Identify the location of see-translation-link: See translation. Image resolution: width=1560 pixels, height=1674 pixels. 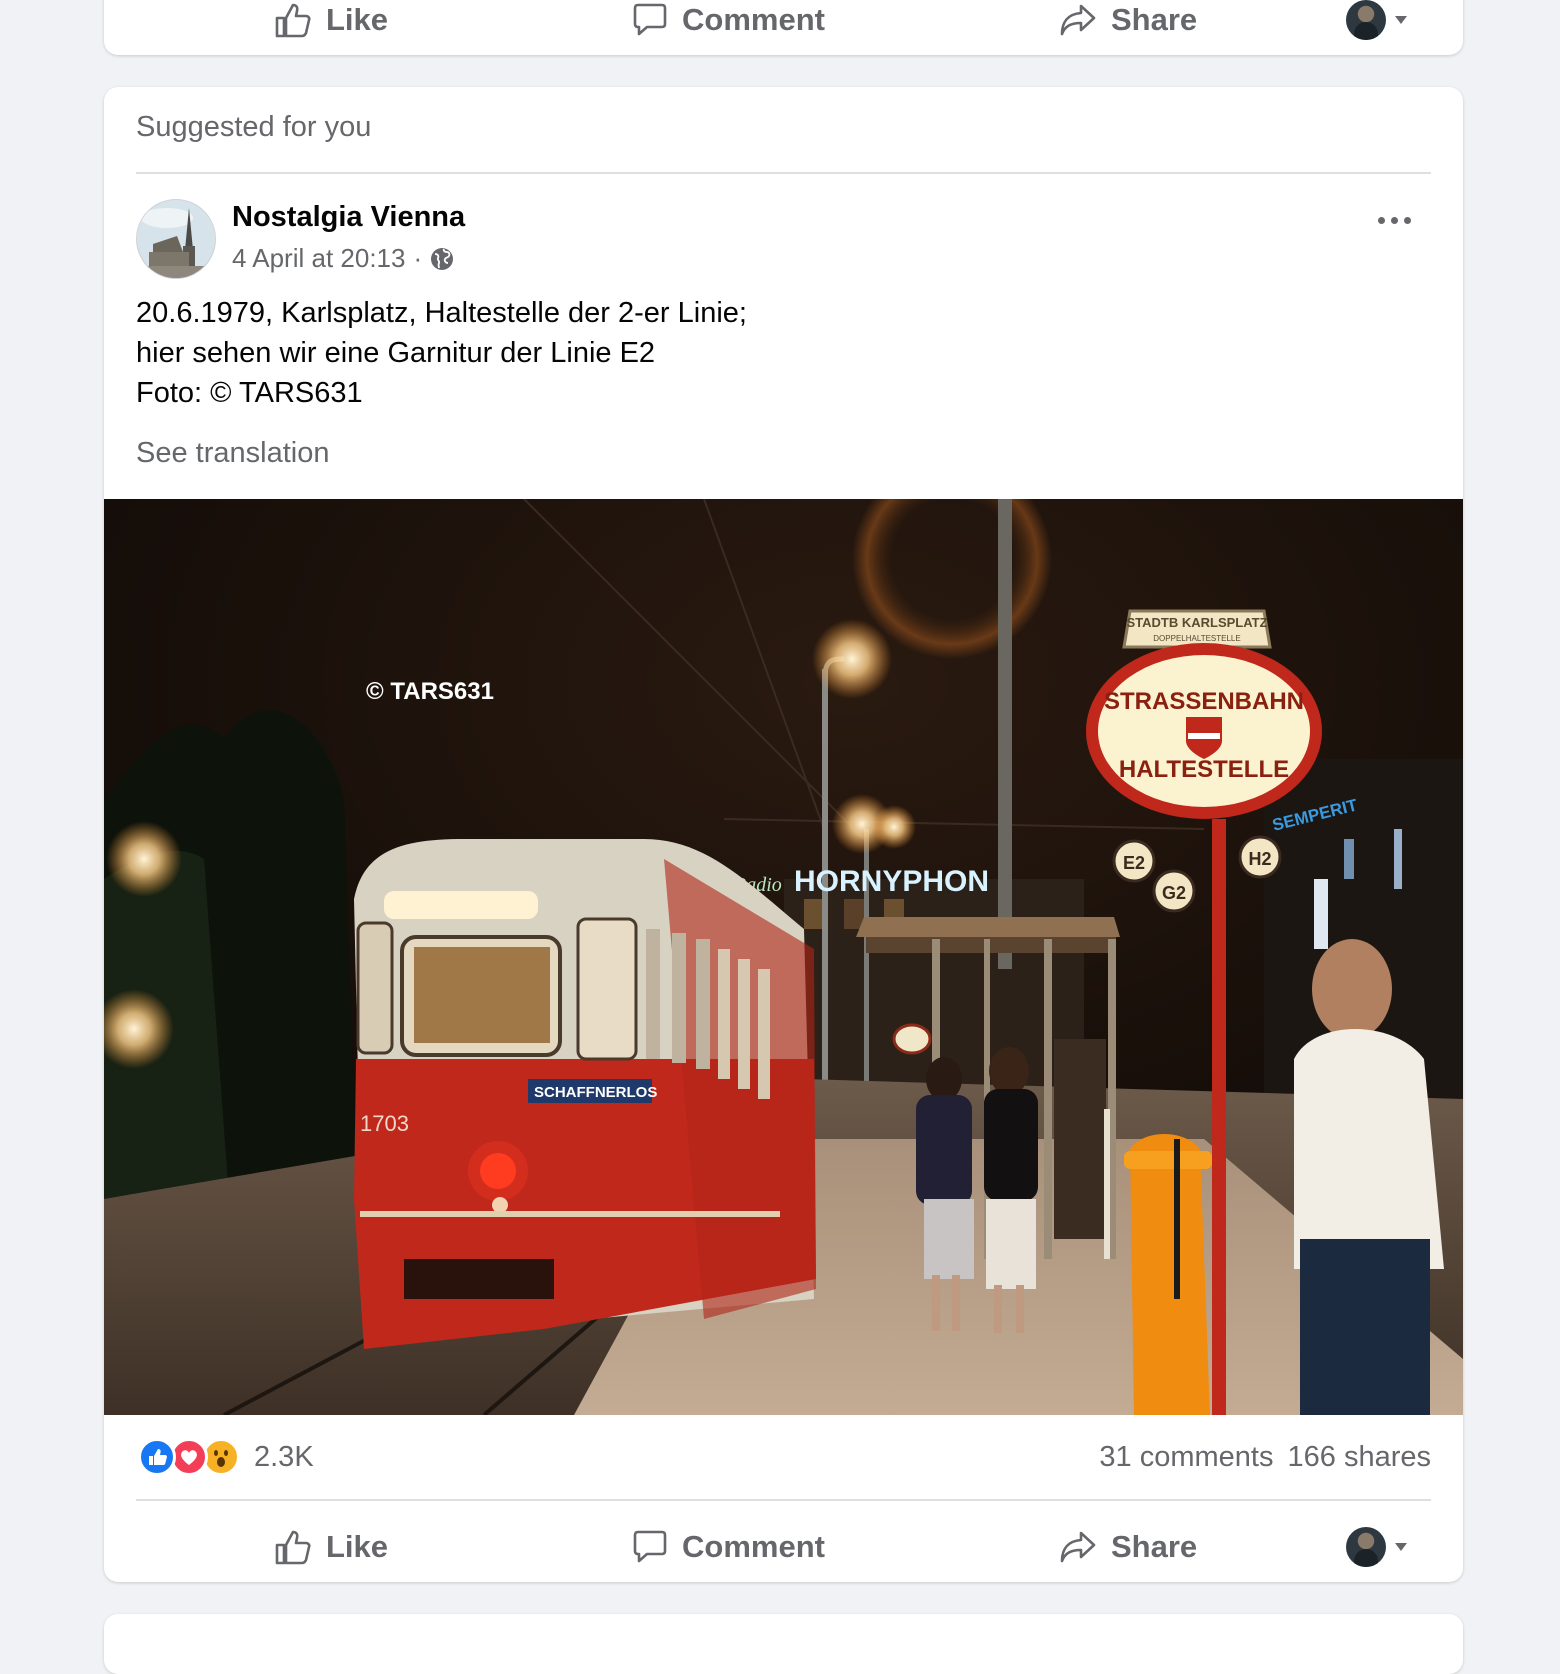
(232, 453).